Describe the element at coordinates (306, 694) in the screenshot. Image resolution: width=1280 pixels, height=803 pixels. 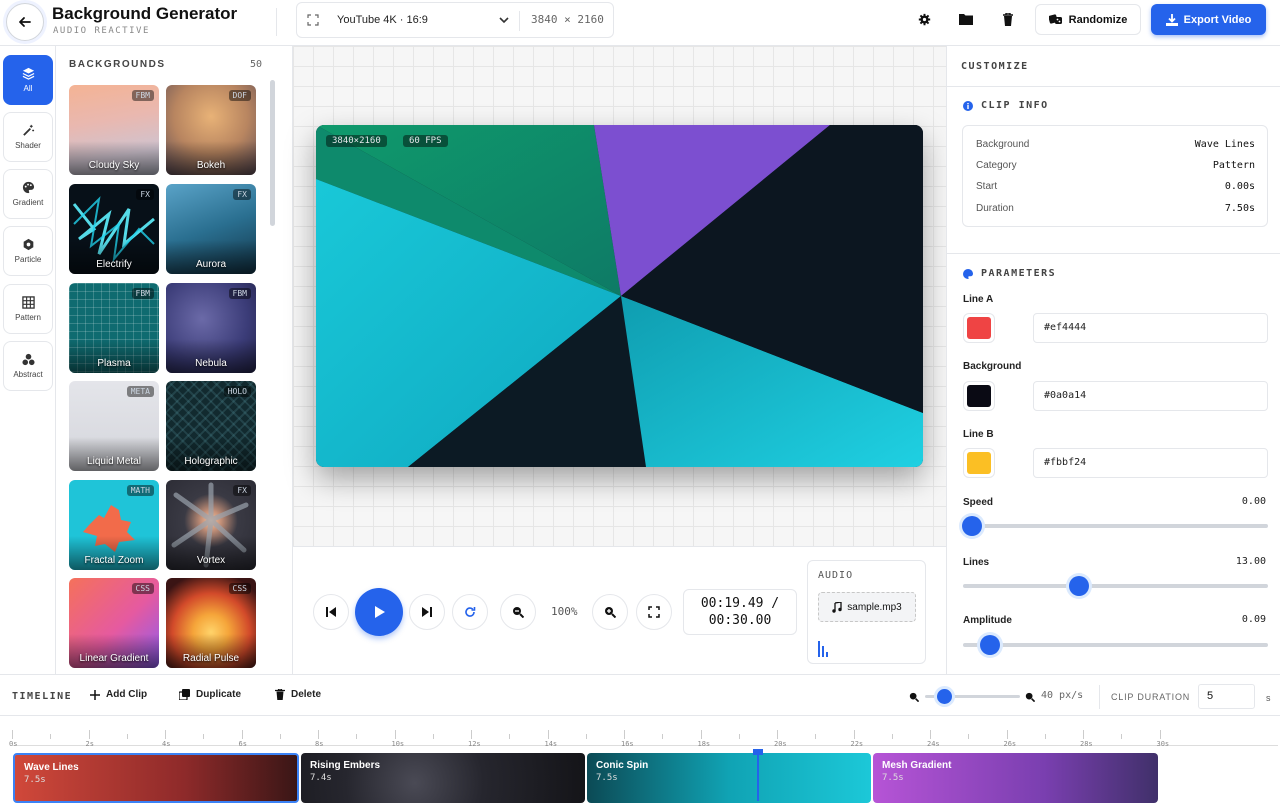
I see `delete-label: Delete` at that location.